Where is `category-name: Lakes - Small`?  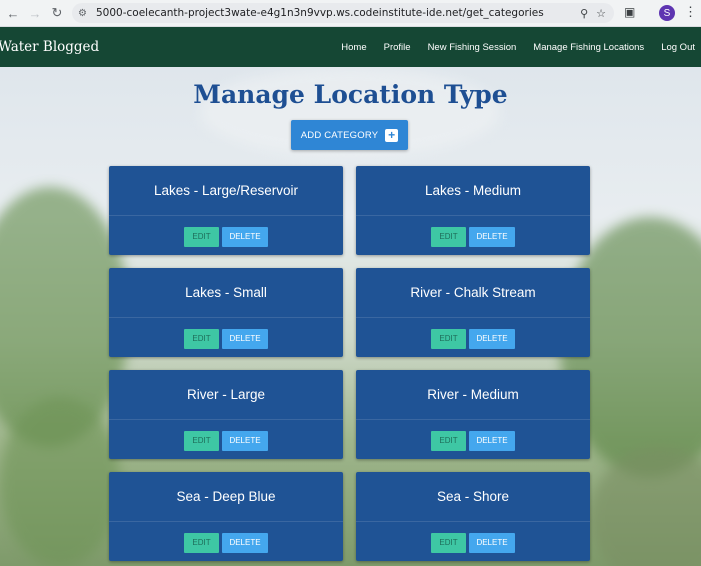
category-name: Lakes - Small is located at coordinates (226, 293).